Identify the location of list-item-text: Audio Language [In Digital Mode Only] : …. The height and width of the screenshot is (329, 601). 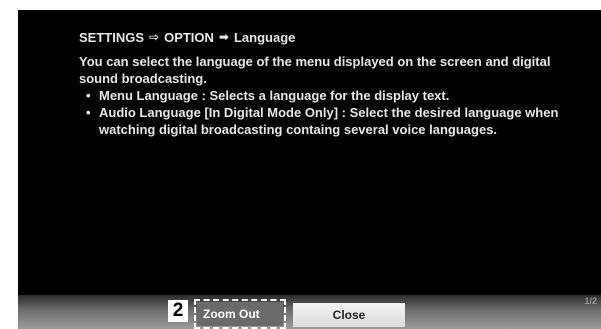
(329, 121).